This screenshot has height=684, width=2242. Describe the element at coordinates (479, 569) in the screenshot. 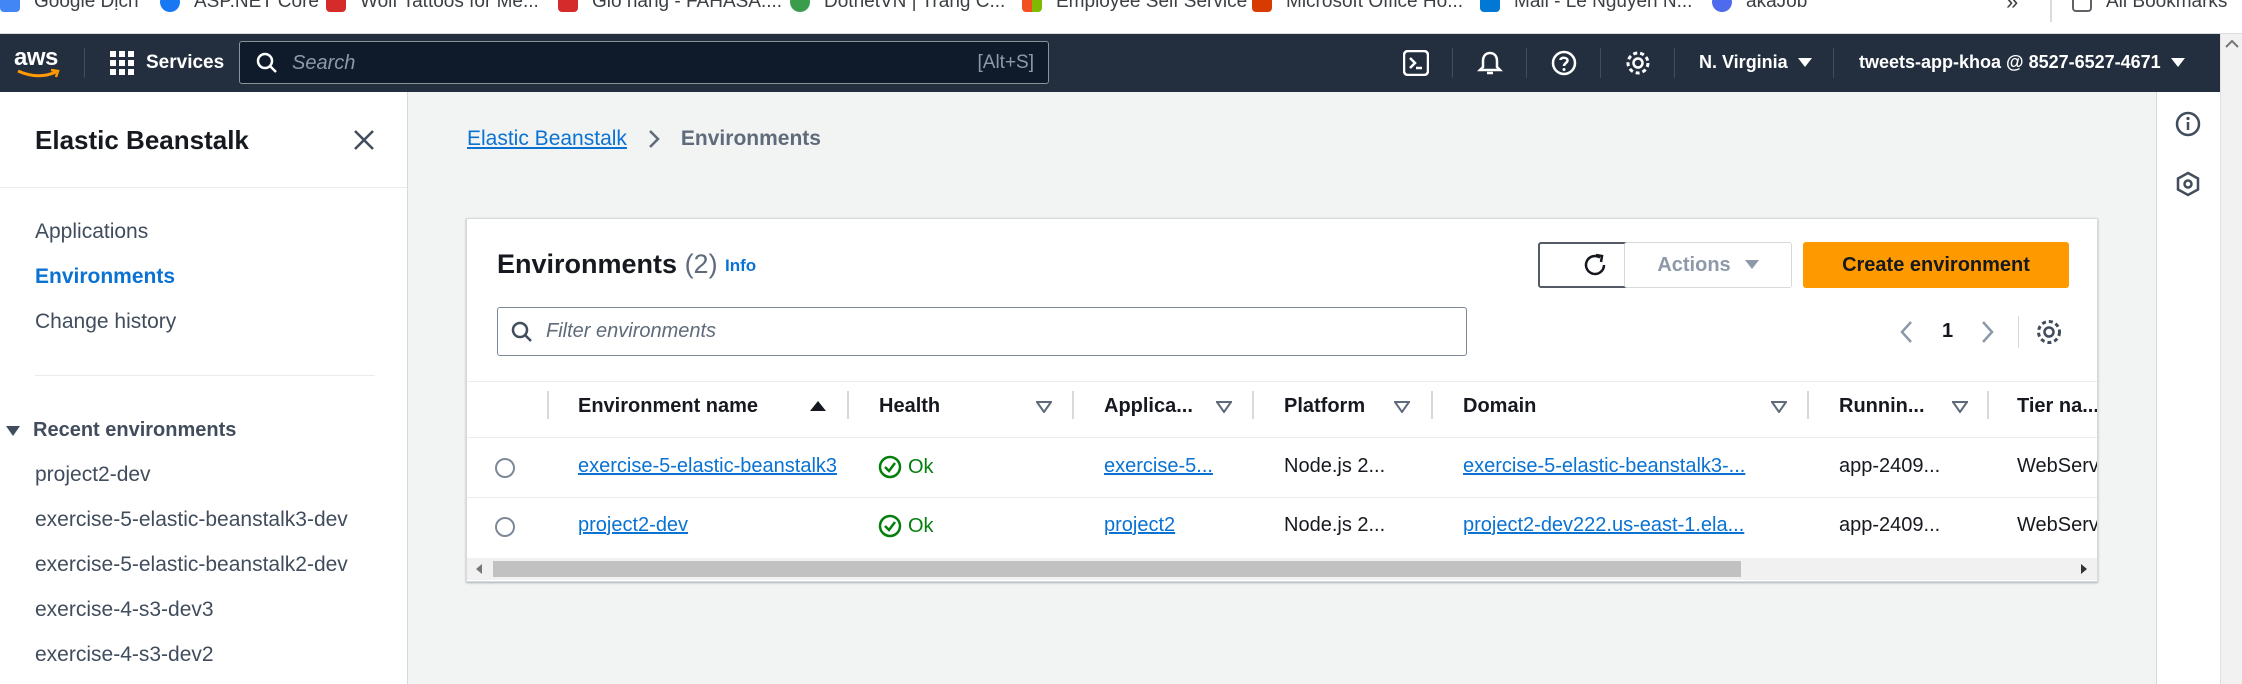

I see `scroll-left-arrow-icon` at that location.